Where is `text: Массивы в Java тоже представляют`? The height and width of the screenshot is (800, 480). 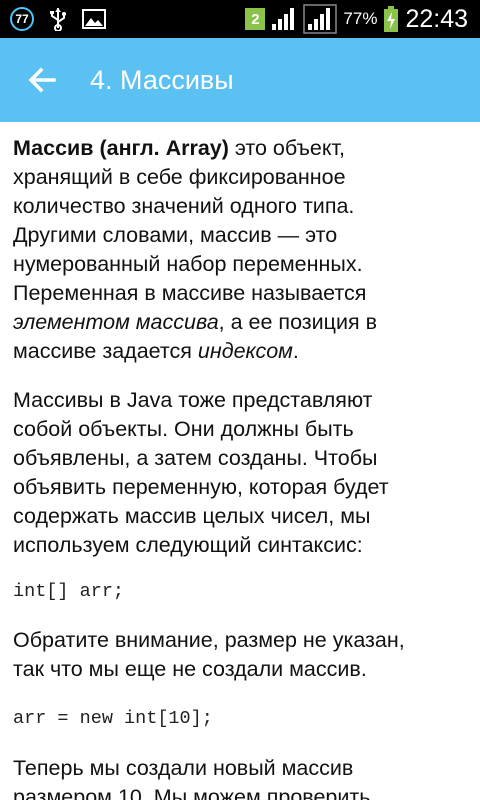 text: Массивы в Java тоже представляют is located at coordinates (193, 400).